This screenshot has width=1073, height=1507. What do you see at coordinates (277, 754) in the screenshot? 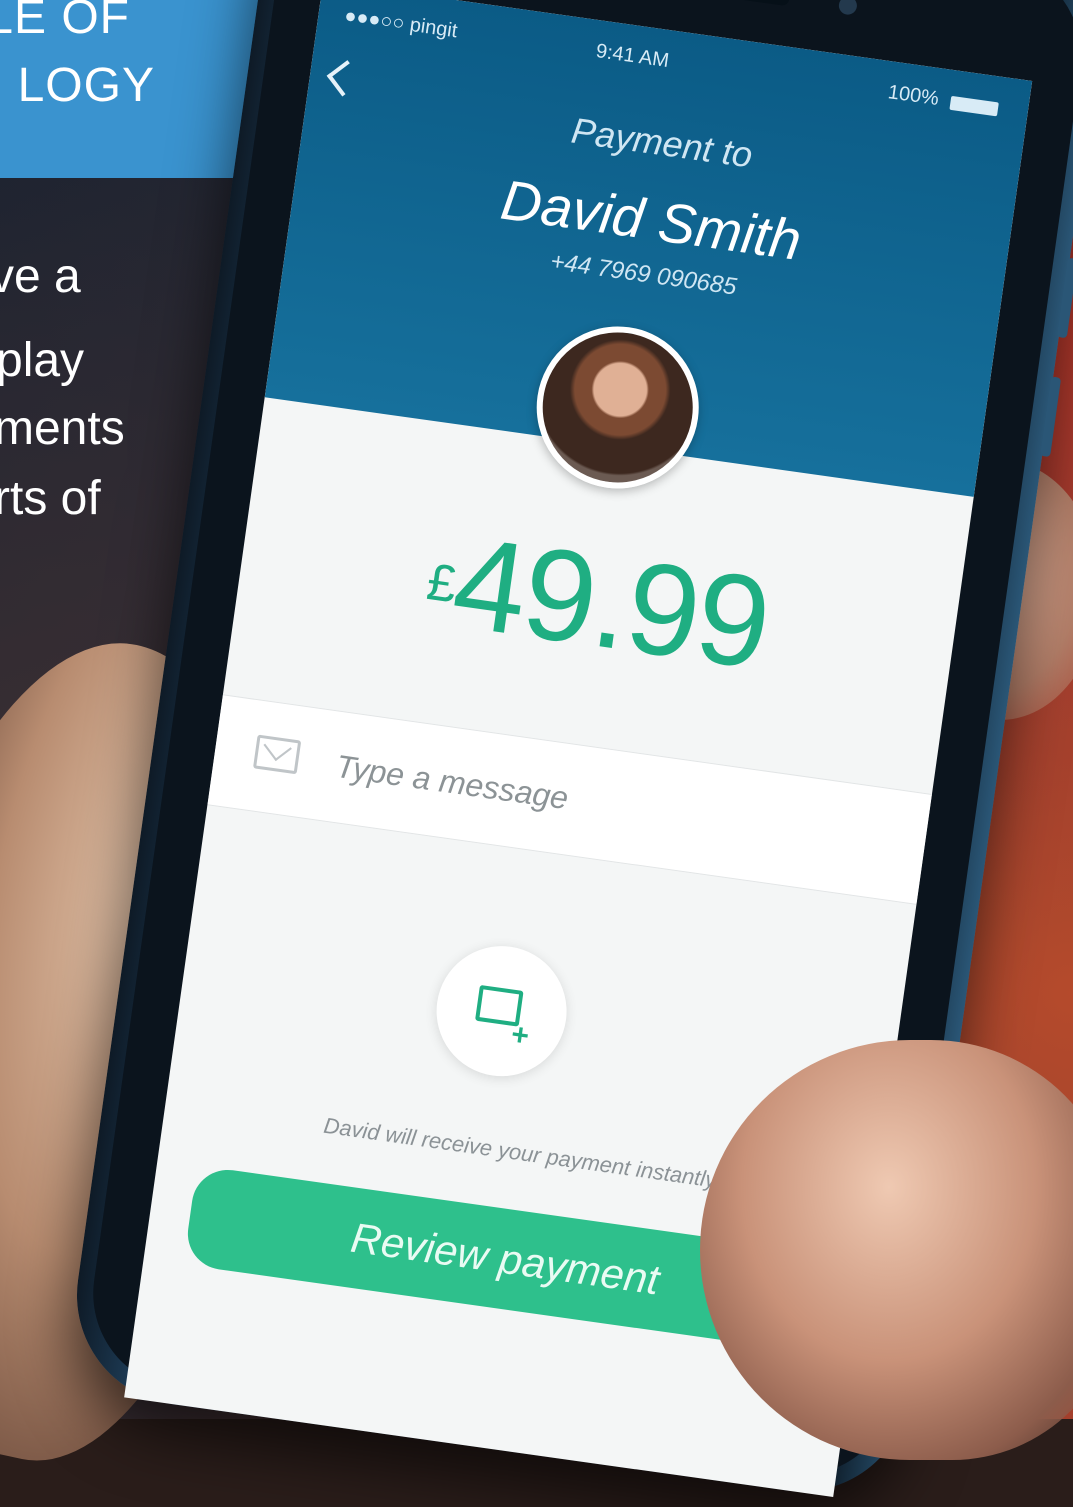
I see `envelope-icon` at bounding box center [277, 754].